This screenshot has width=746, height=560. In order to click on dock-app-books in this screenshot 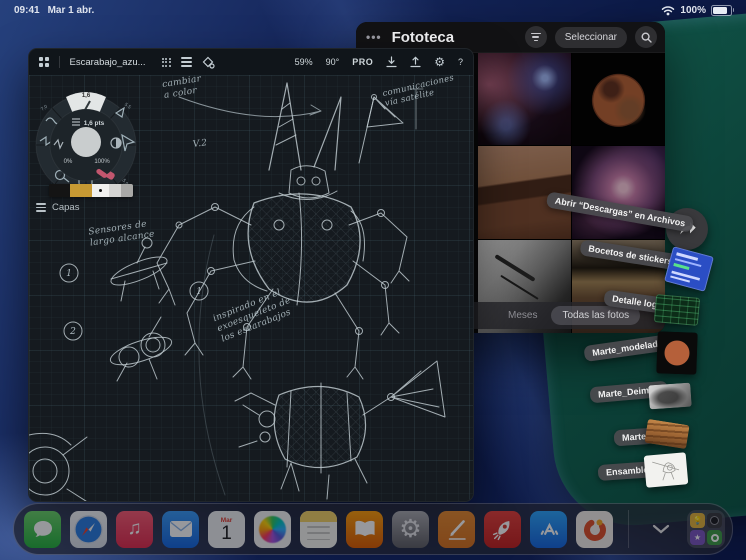, I will do `click(364, 529)`.